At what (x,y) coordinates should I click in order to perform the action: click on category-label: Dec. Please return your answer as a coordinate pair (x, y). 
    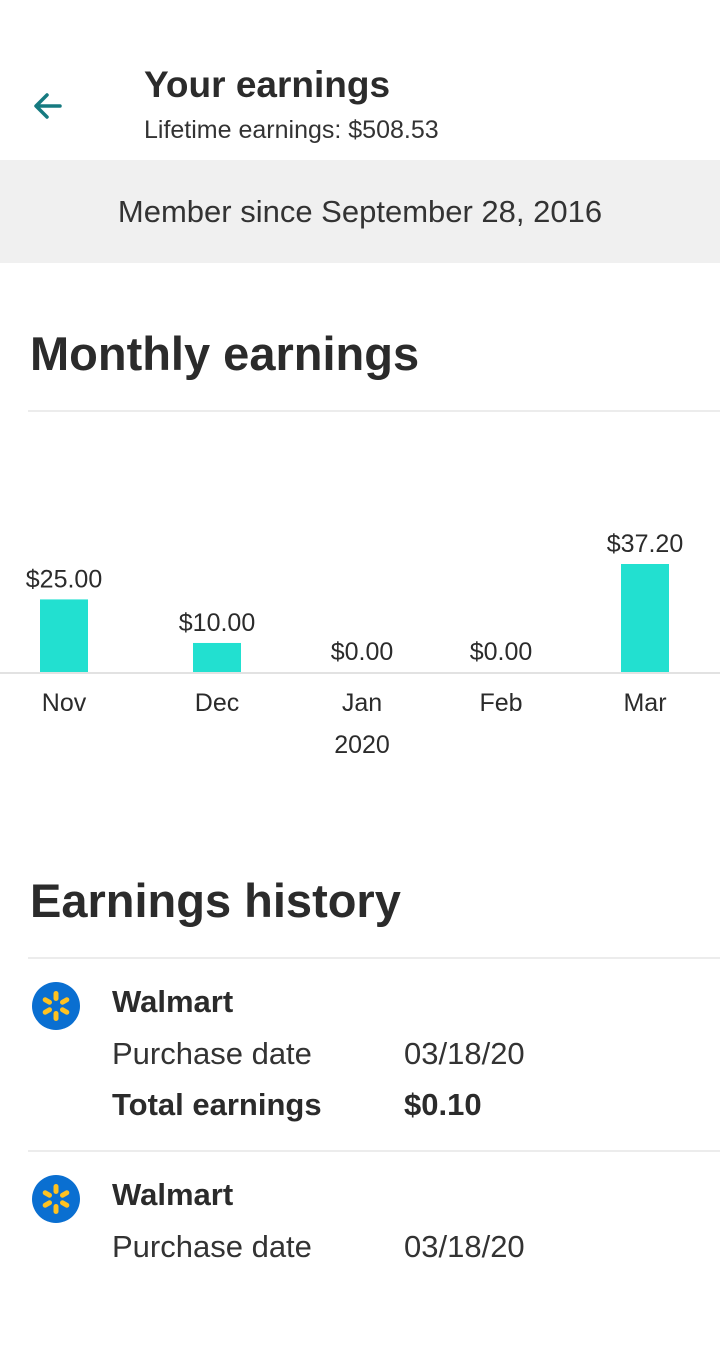
    Looking at the image, I should click on (217, 703).